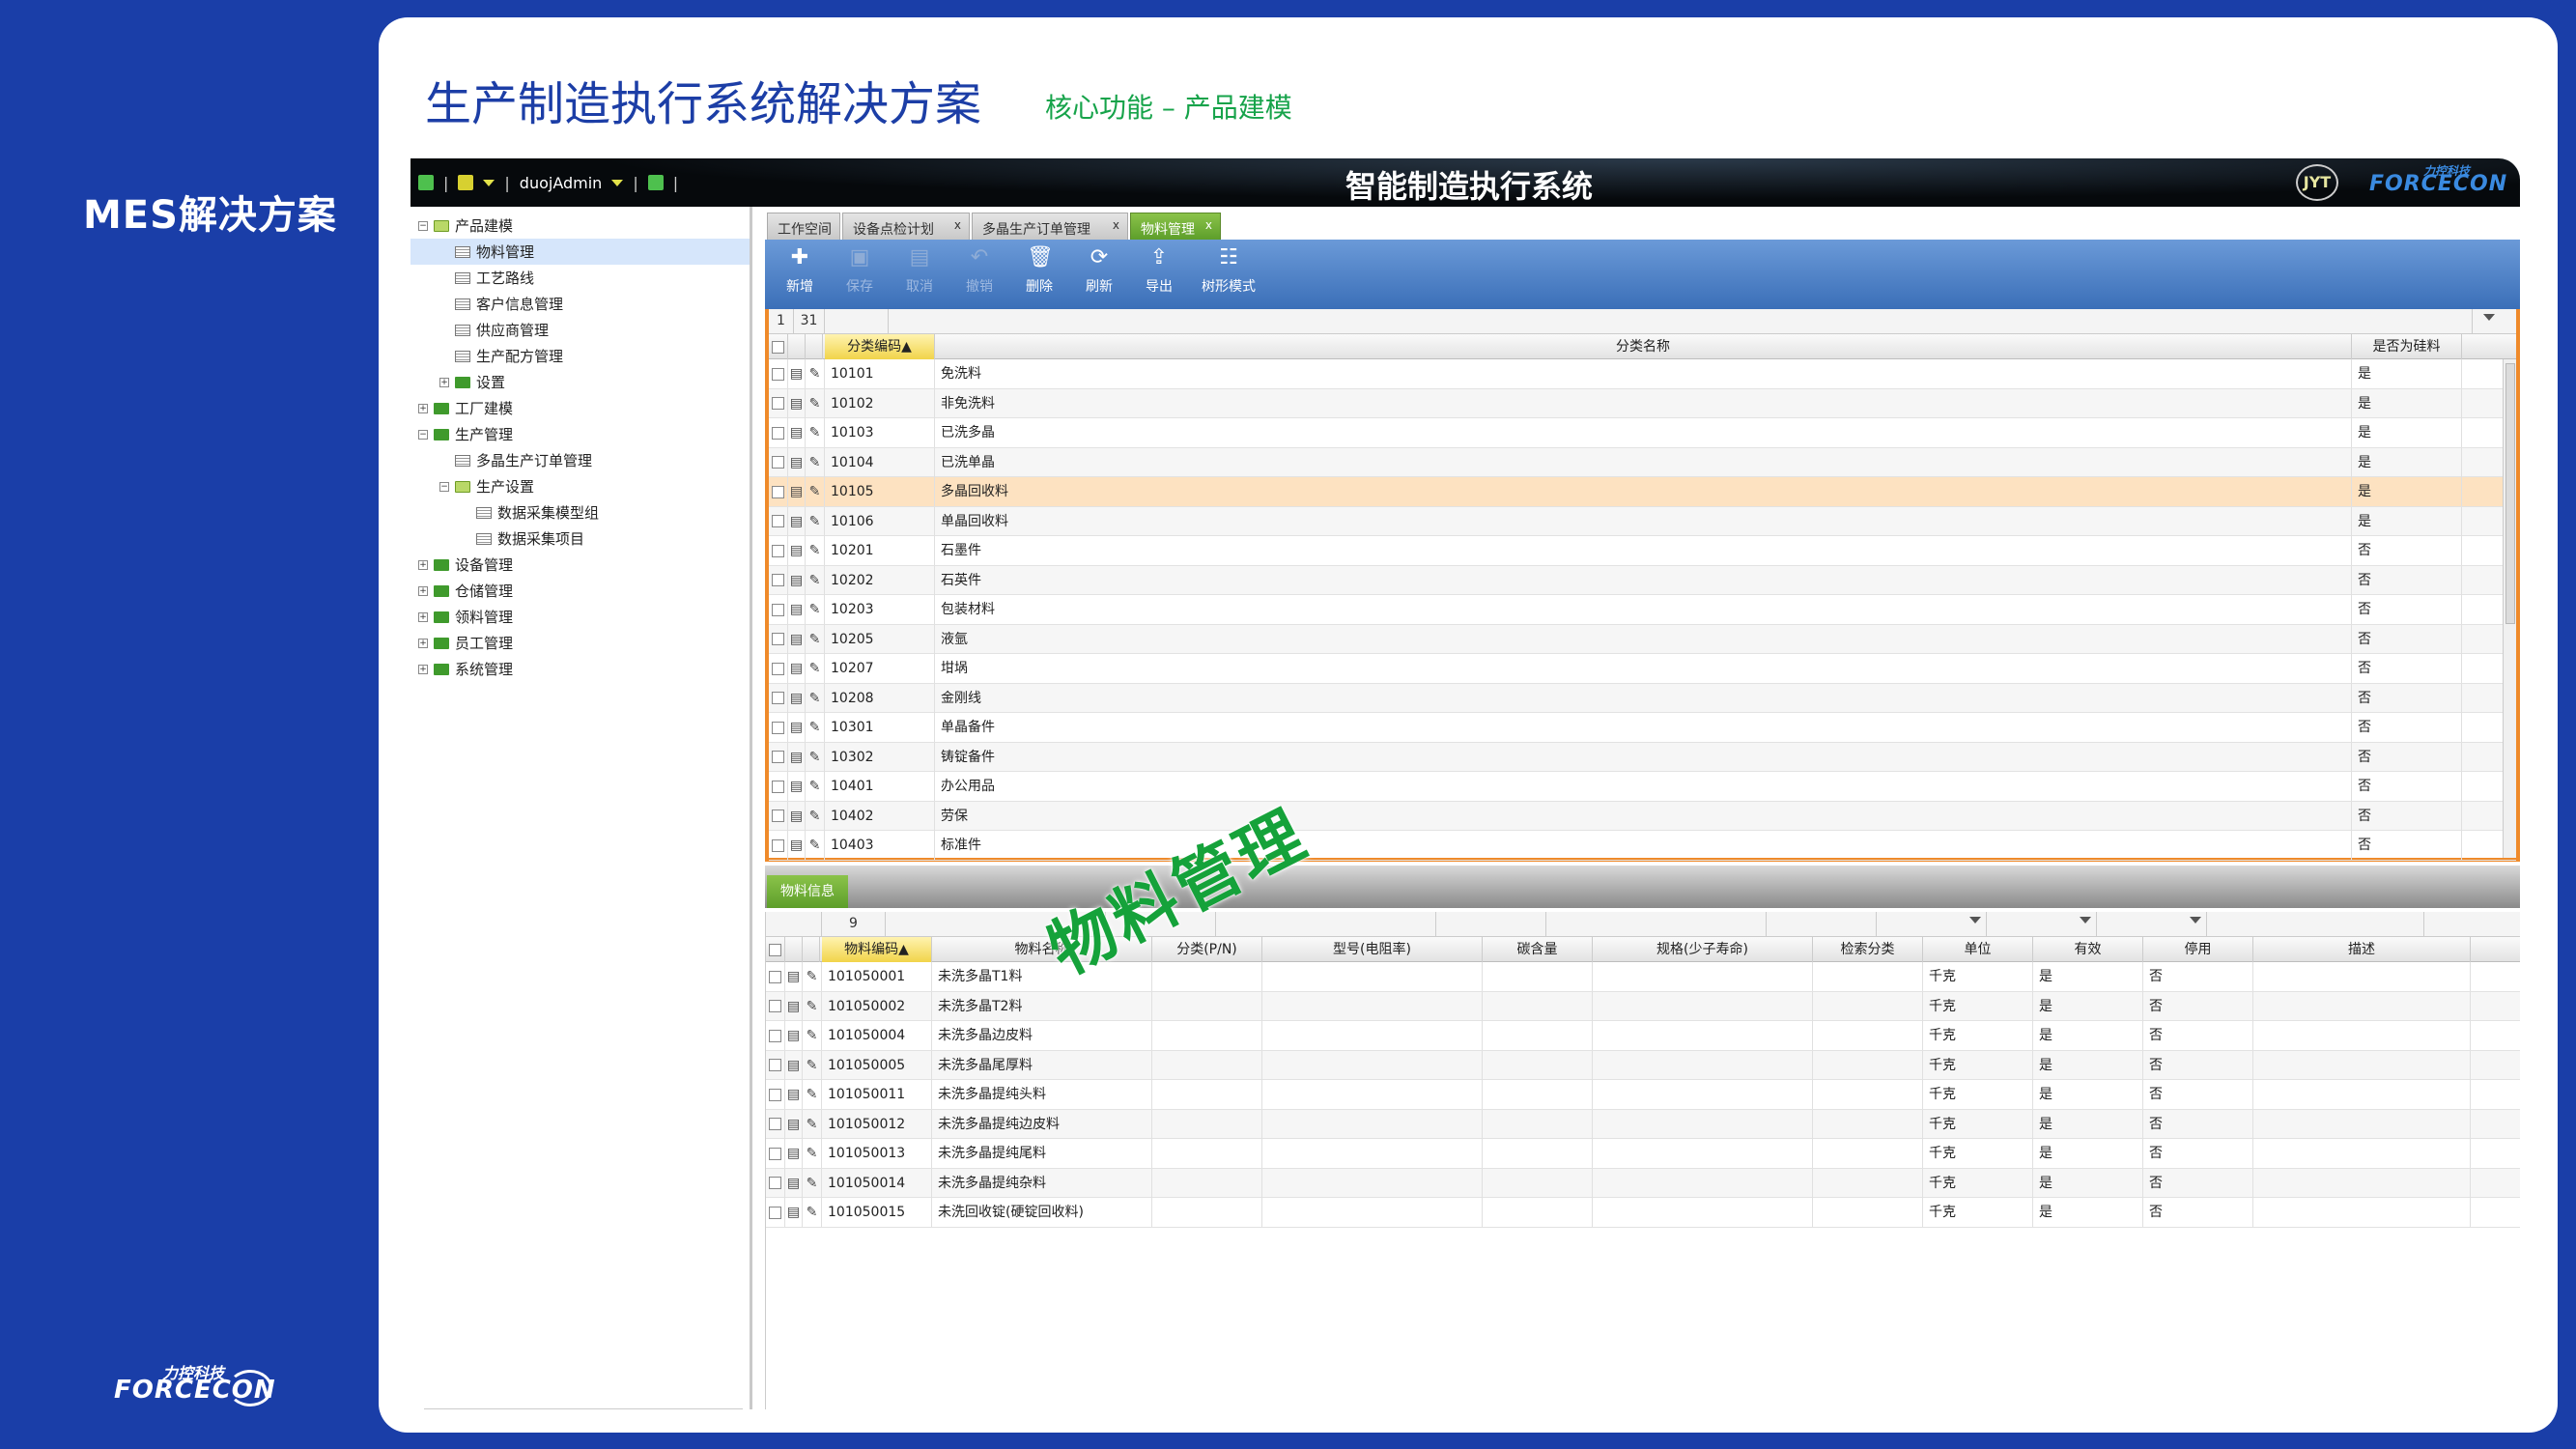 This screenshot has height=1449, width=2576. I want to click on toolbar-button-save: ▣ 保存, so click(860, 275).